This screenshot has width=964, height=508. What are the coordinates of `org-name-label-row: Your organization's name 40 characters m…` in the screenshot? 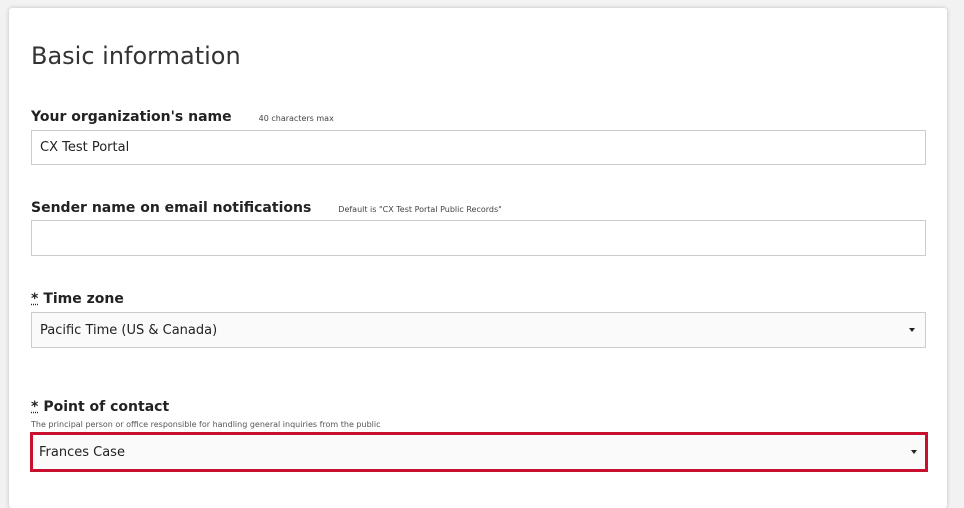 It's located at (182, 117).